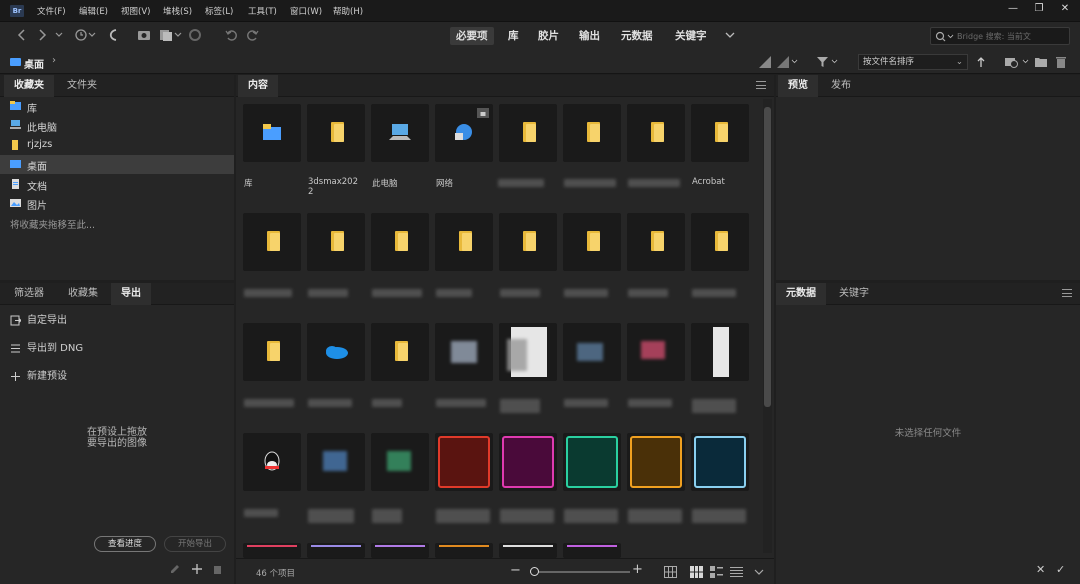  What do you see at coordinates (589, 36) in the screenshot?
I see `workspace-output: 输出` at bounding box center [589, 36].